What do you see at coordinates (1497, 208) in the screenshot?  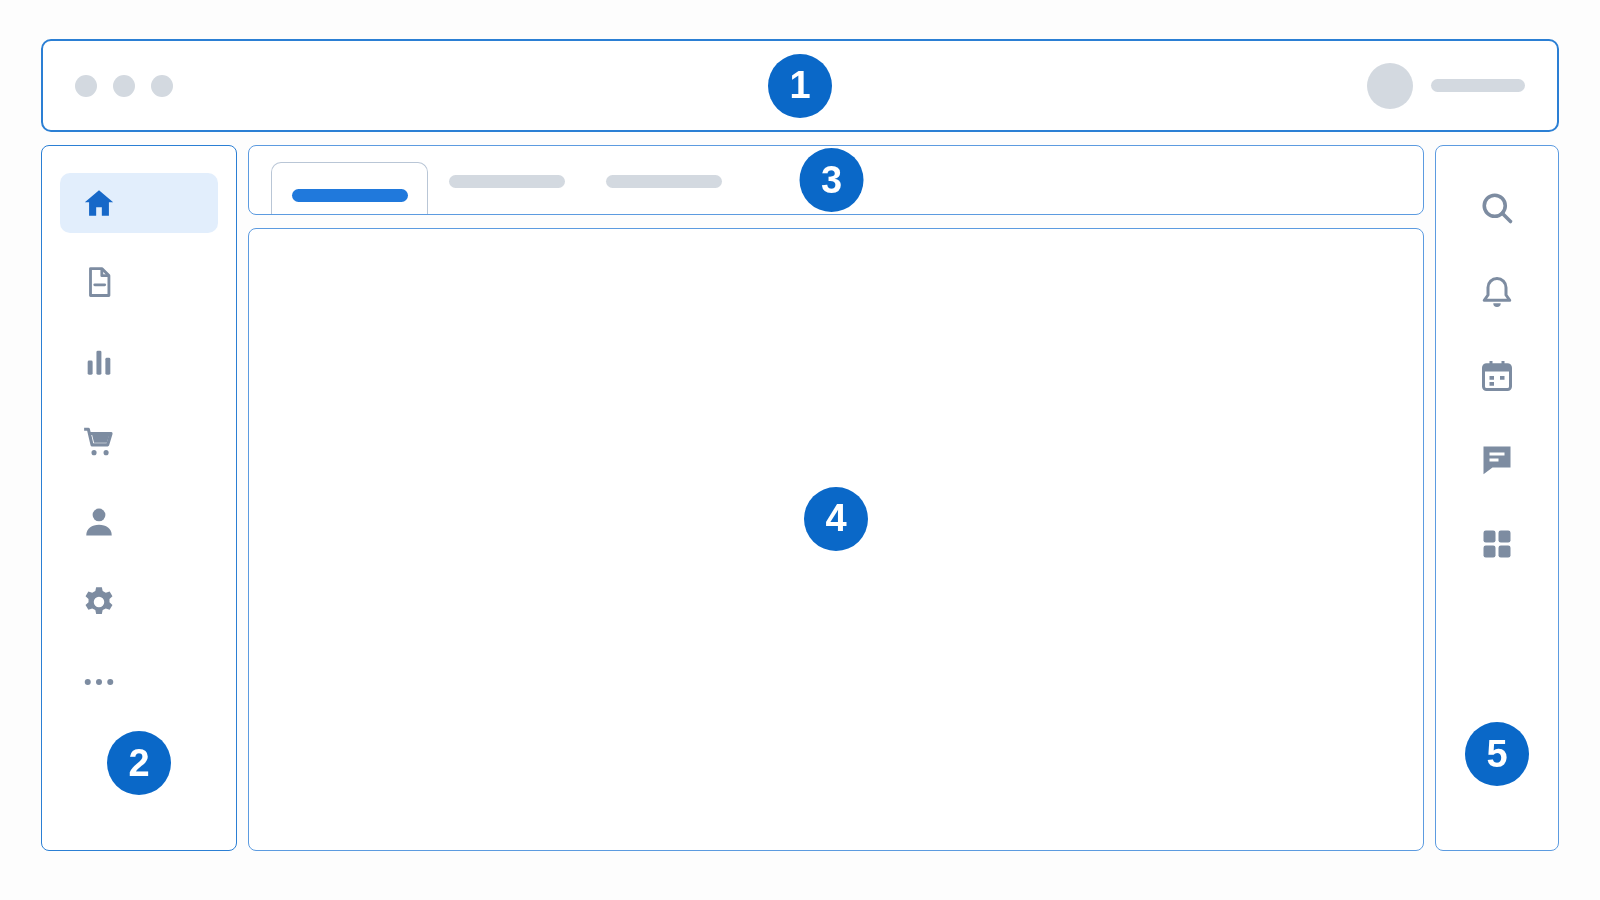 I see `search-icon` at bounding box center [1497, 208].